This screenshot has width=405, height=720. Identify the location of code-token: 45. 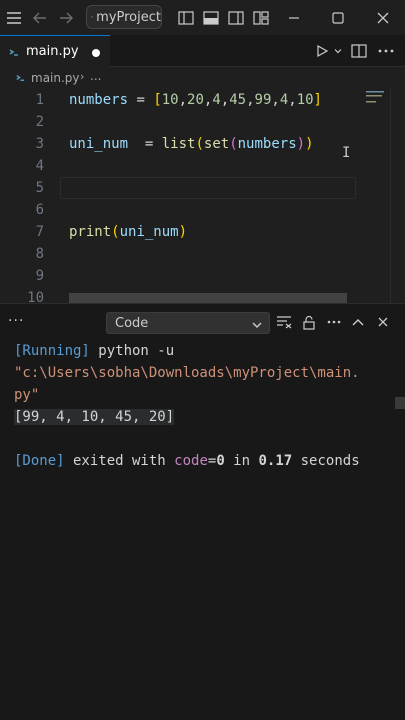
(238, 100).